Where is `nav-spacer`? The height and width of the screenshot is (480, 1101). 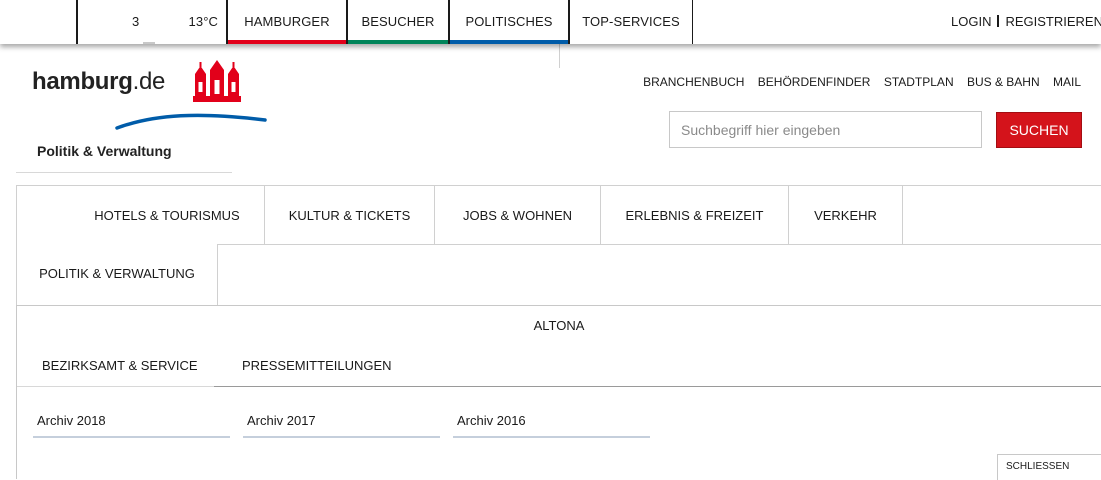 nav-spacer is located at coordinates (43, 215).